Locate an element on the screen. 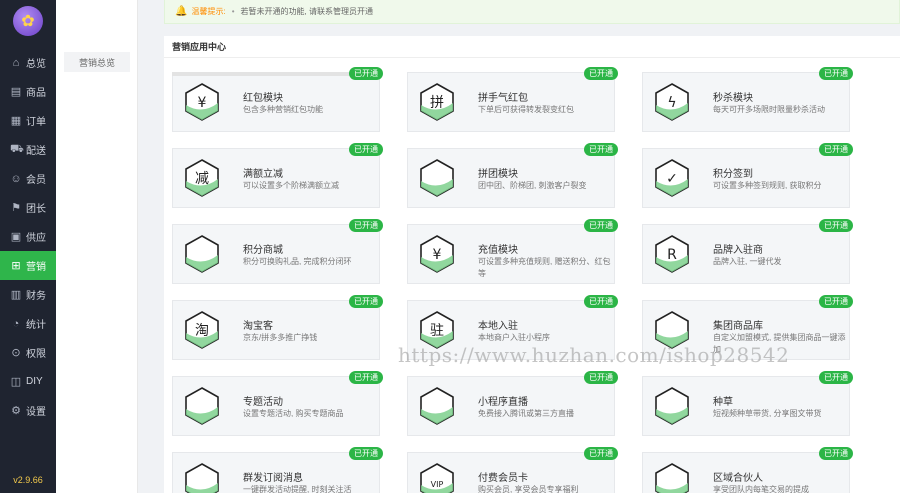 The image size is (900, 493). marketing-card: 拼 拼手气红包 下单后可获得转发裂变红包 已开通 is located at coordinates (512, 99).